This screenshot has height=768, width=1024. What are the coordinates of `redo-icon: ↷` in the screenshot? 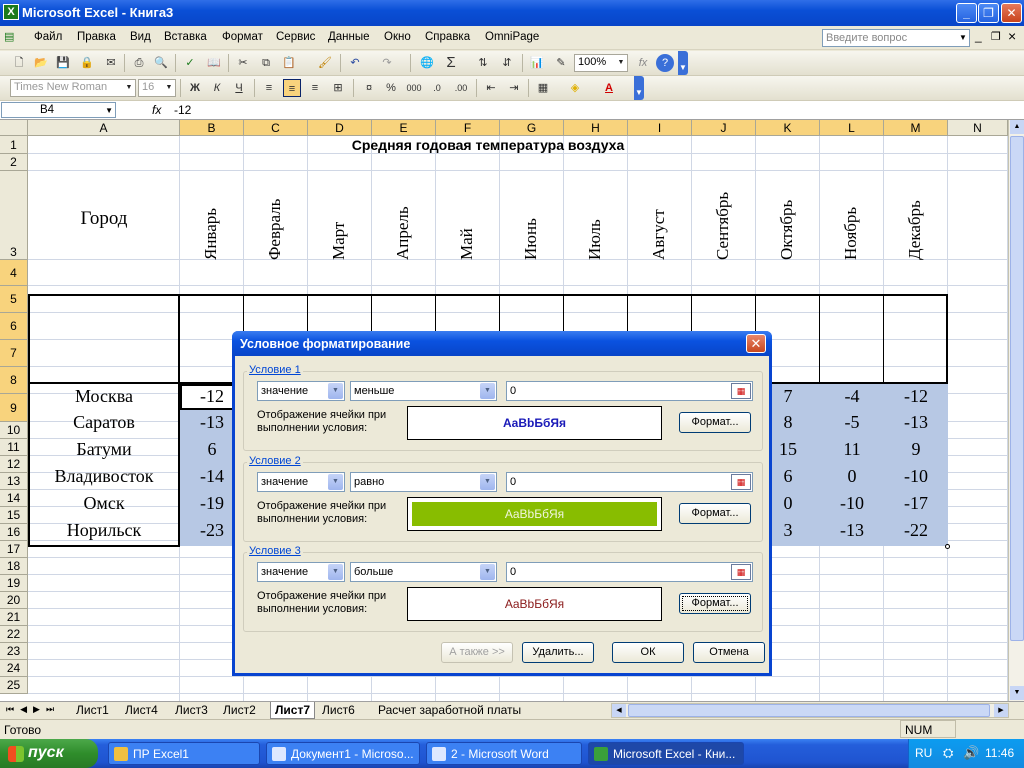 It's located at (387, 63).